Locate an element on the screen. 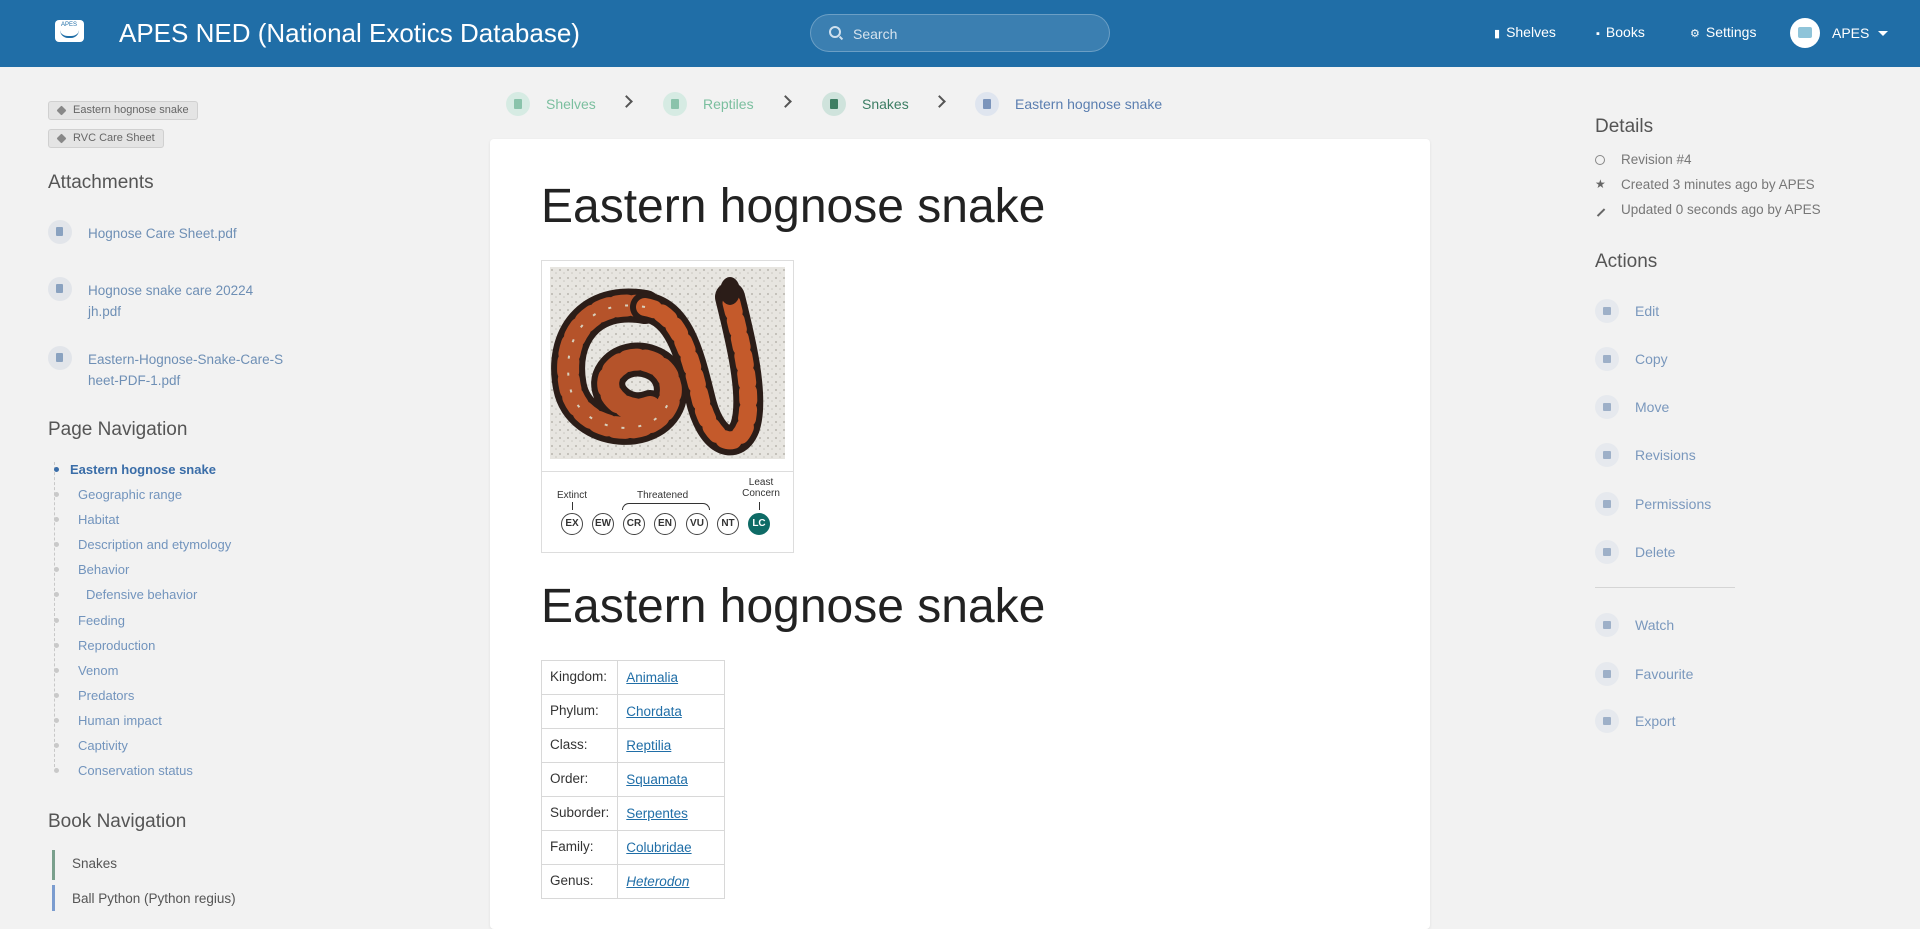 This screenshot has width=1920, height=929. chevron-down-icon is located at coordinates (1883, 33).